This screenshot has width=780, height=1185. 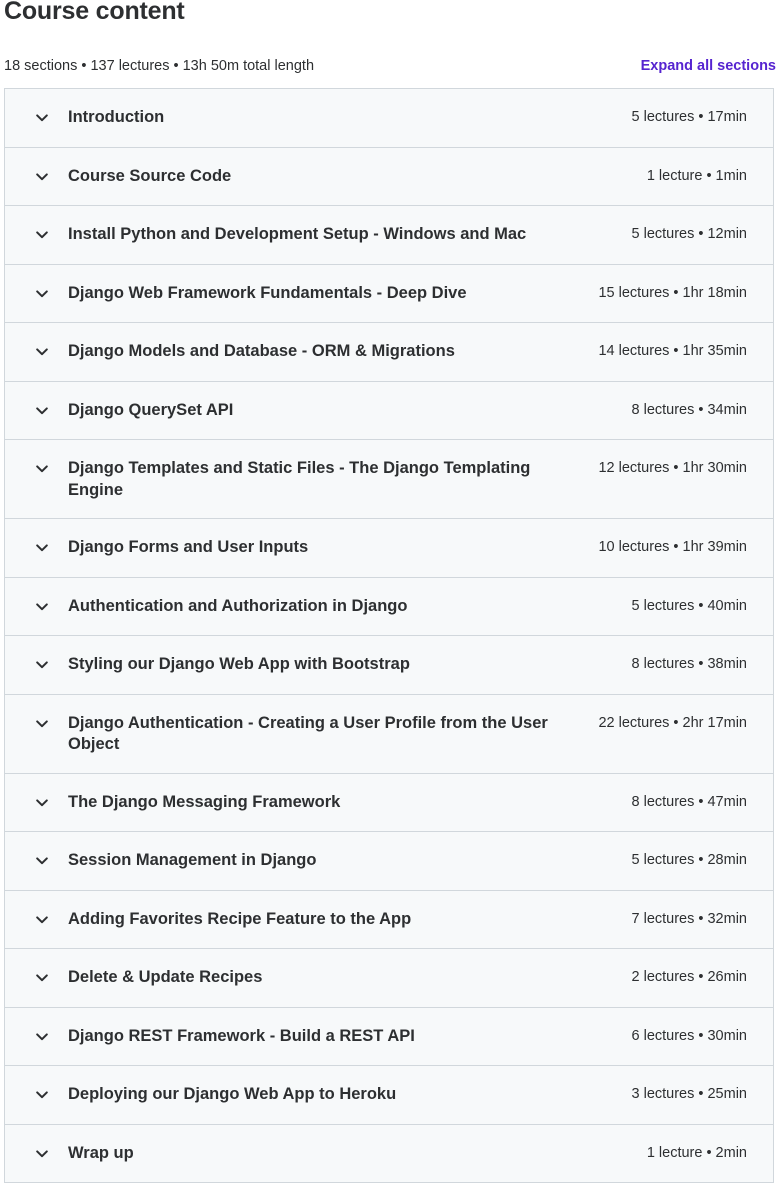 What do you see at coordinates (101, 1152) in the screenshot?
I see `section-title: Wrap up` at bounding box center [101, 1152].